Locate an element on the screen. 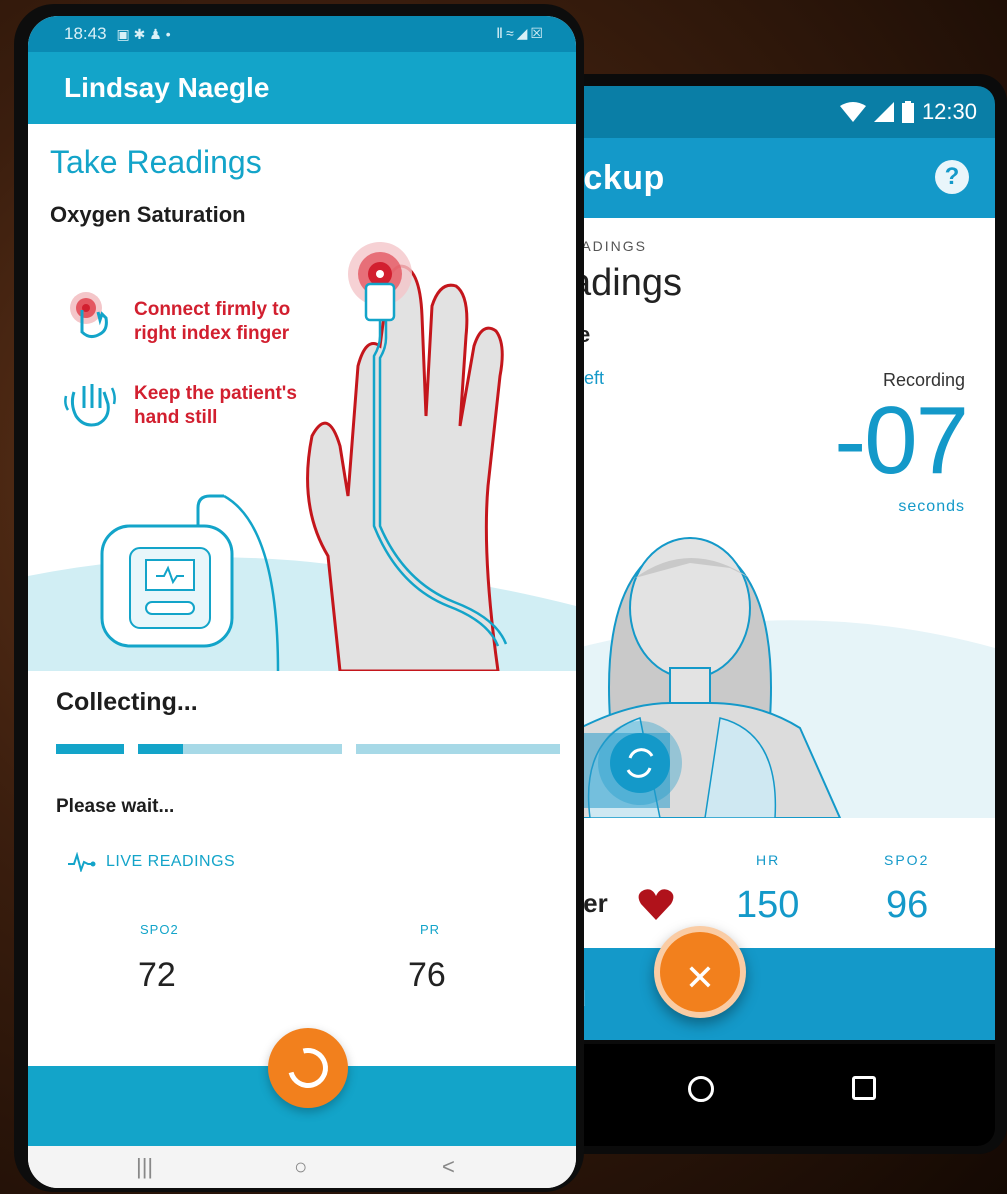  status-notification-icons: ▣ ✱ ♟ • is located at coordinates (143, 33).